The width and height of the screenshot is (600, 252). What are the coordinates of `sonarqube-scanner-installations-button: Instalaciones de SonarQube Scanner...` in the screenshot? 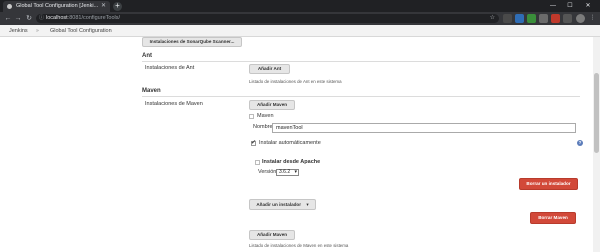 It's located at (192, 42).